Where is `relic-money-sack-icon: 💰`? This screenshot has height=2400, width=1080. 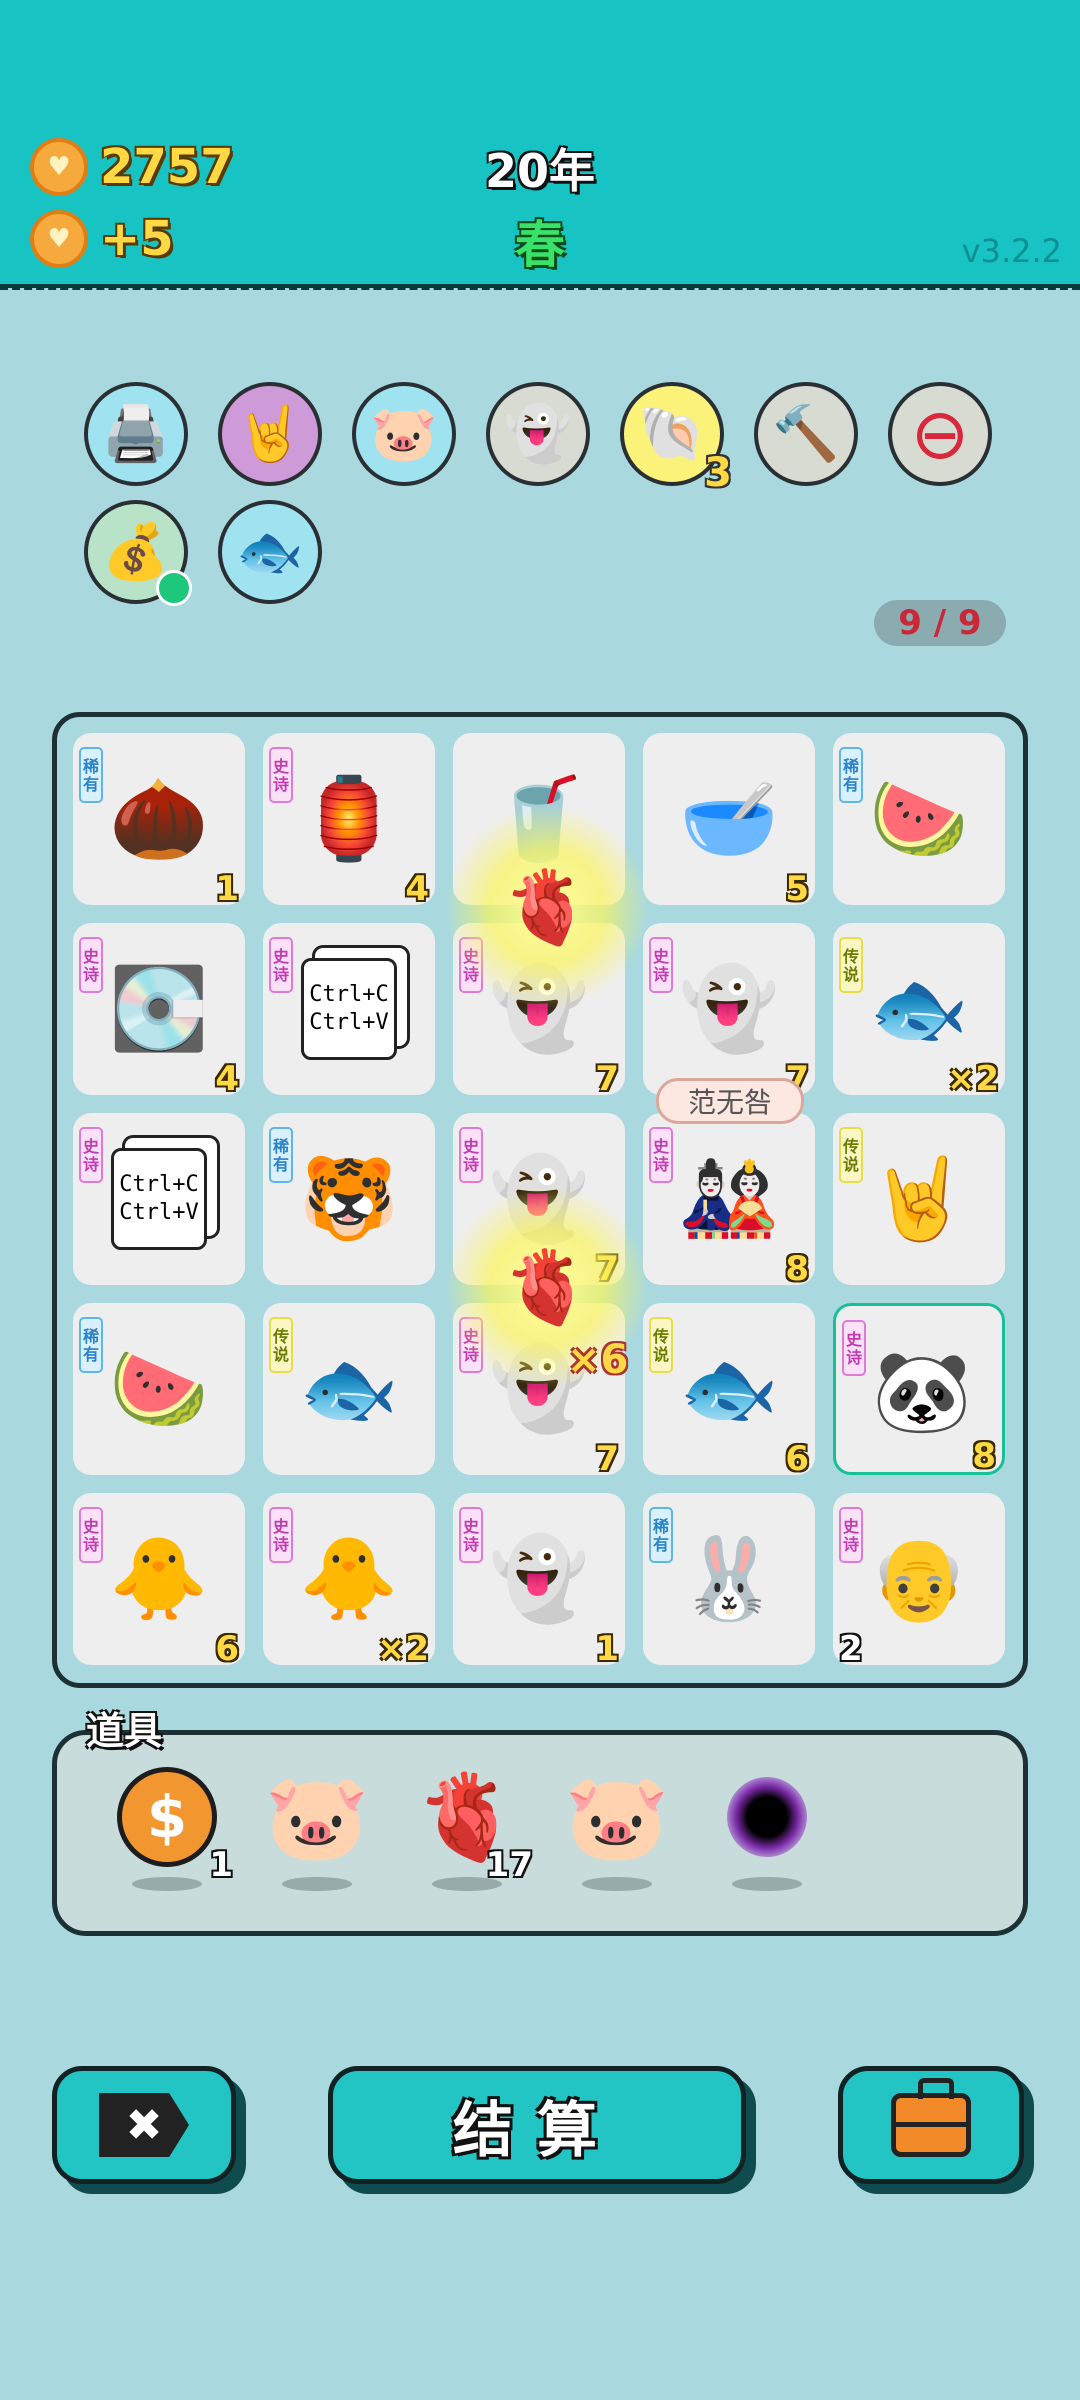 relic-money-sack-icon: 💰 is located at coordinates (138, 553).